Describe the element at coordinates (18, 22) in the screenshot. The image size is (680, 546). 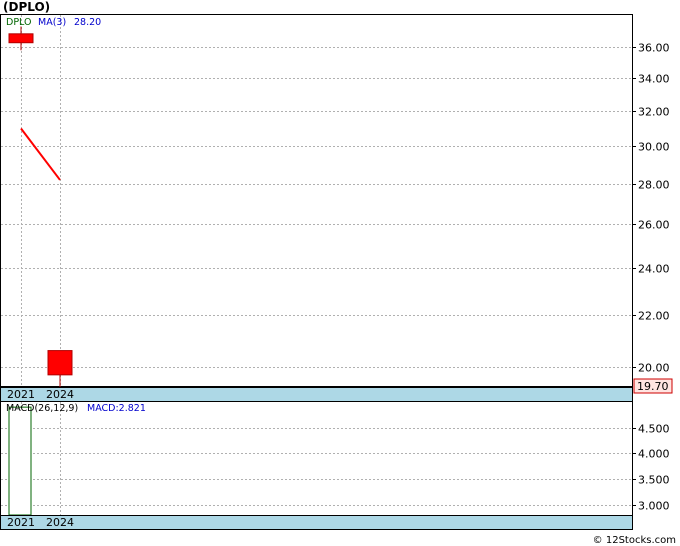
I see `price-legend-symbol: DPLO` at that location.